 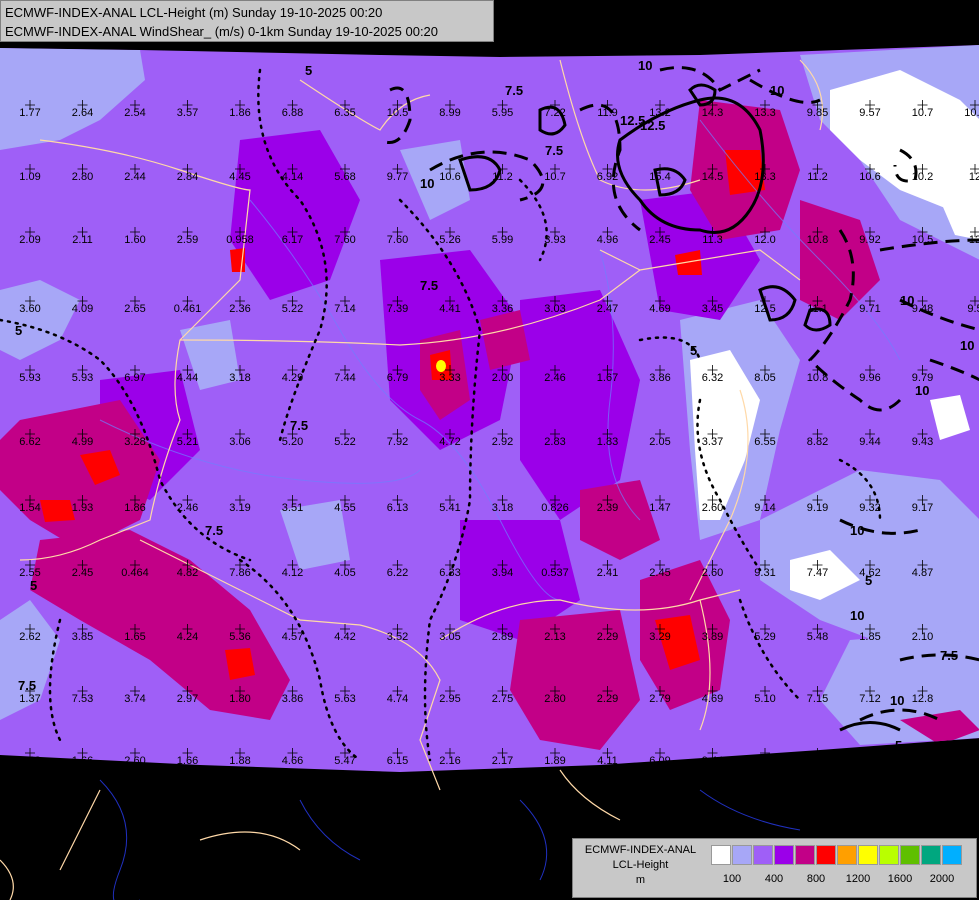 I want to click on station-value: 4.55, so click(x=344, y=508).